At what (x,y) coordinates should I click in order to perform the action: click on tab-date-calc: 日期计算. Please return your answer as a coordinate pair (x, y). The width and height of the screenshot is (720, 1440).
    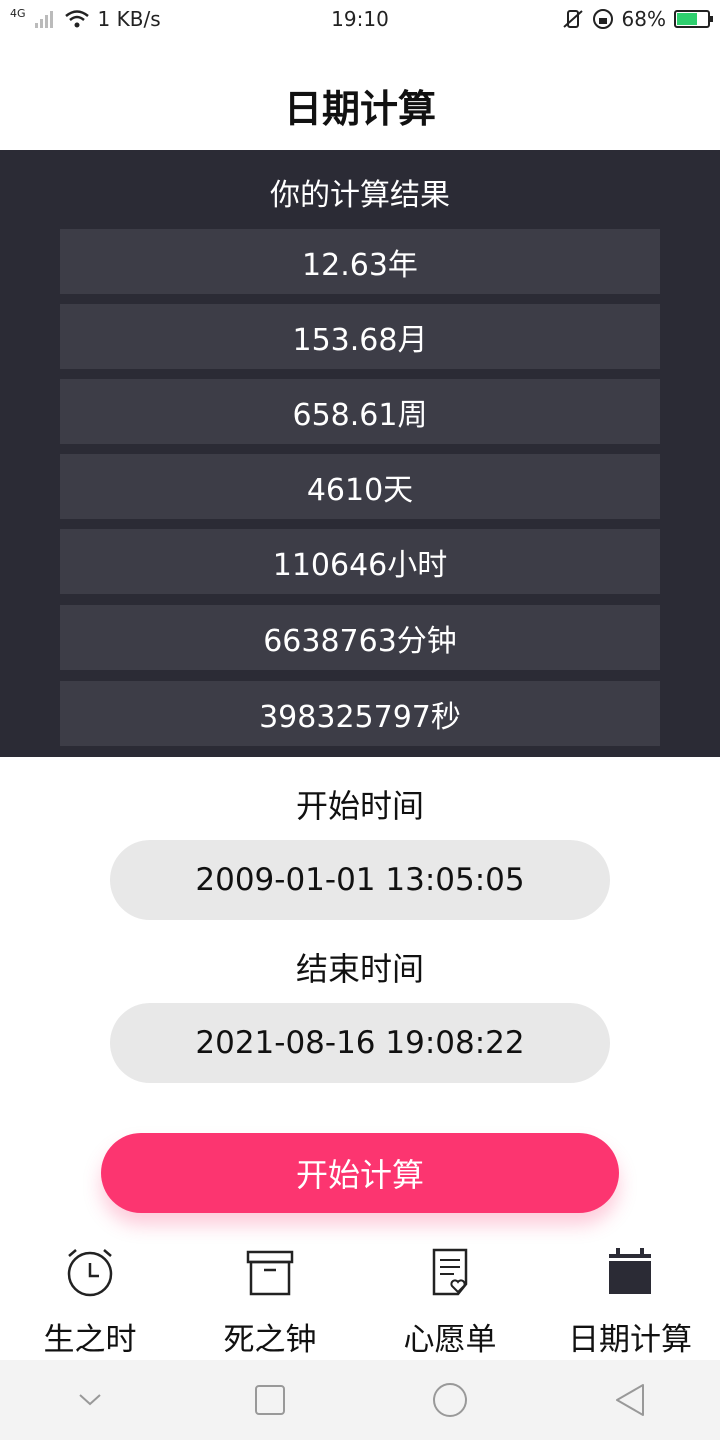
    Looking at the image, I should click on (630, 1300).